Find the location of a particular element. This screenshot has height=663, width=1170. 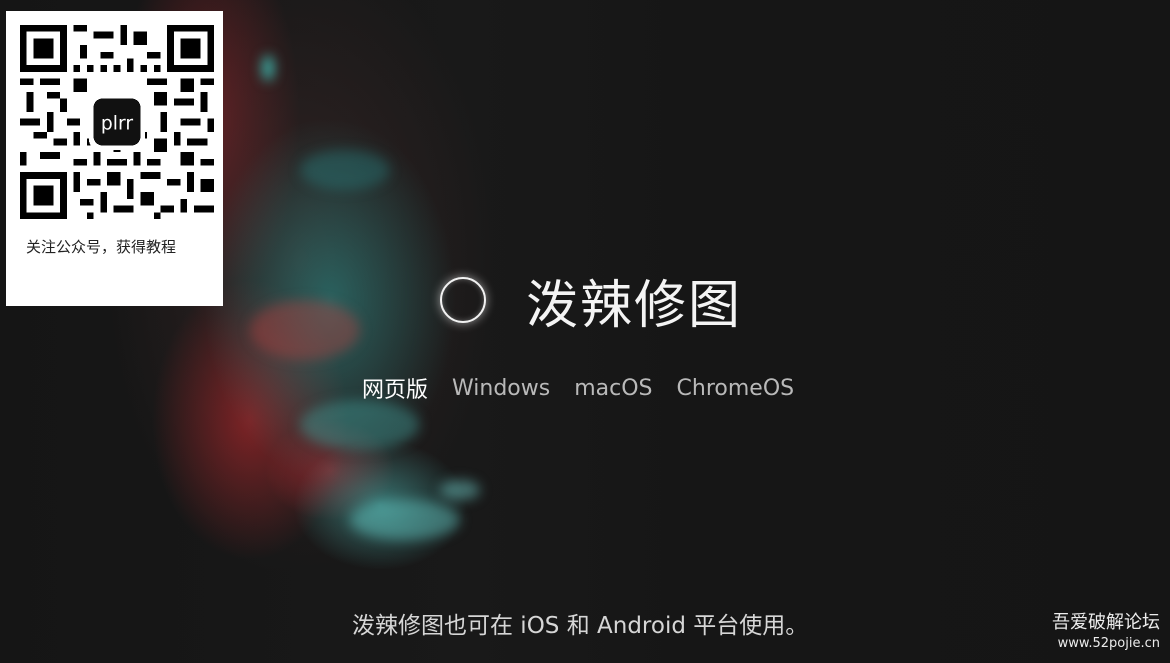

forum-watermark: 吾爱破解论坛 www.52pojie.cn is located at coordinates (1106, 632).